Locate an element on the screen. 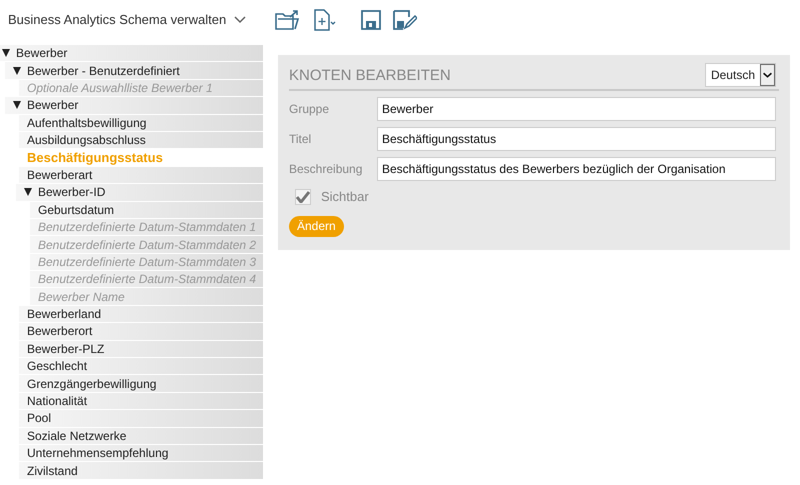 The width and height of the screenshot is (800, 485). tree-row: Unternehmensempfehlung is located at coordinates (141, 453).